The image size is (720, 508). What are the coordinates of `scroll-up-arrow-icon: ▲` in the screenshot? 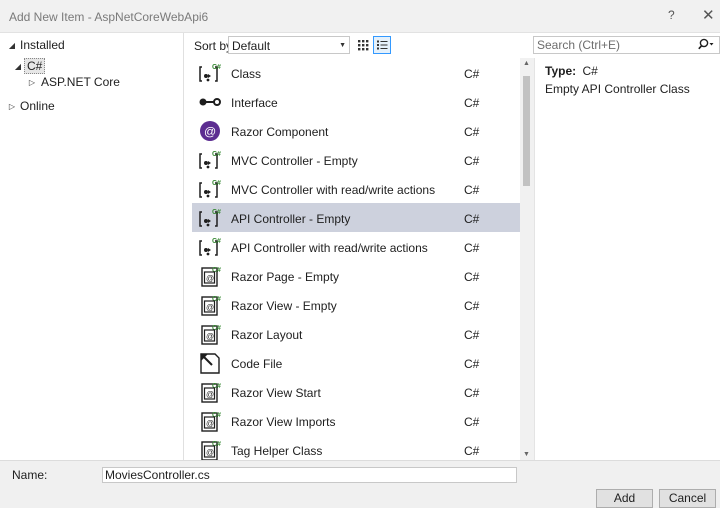 It's located at (526, 63).